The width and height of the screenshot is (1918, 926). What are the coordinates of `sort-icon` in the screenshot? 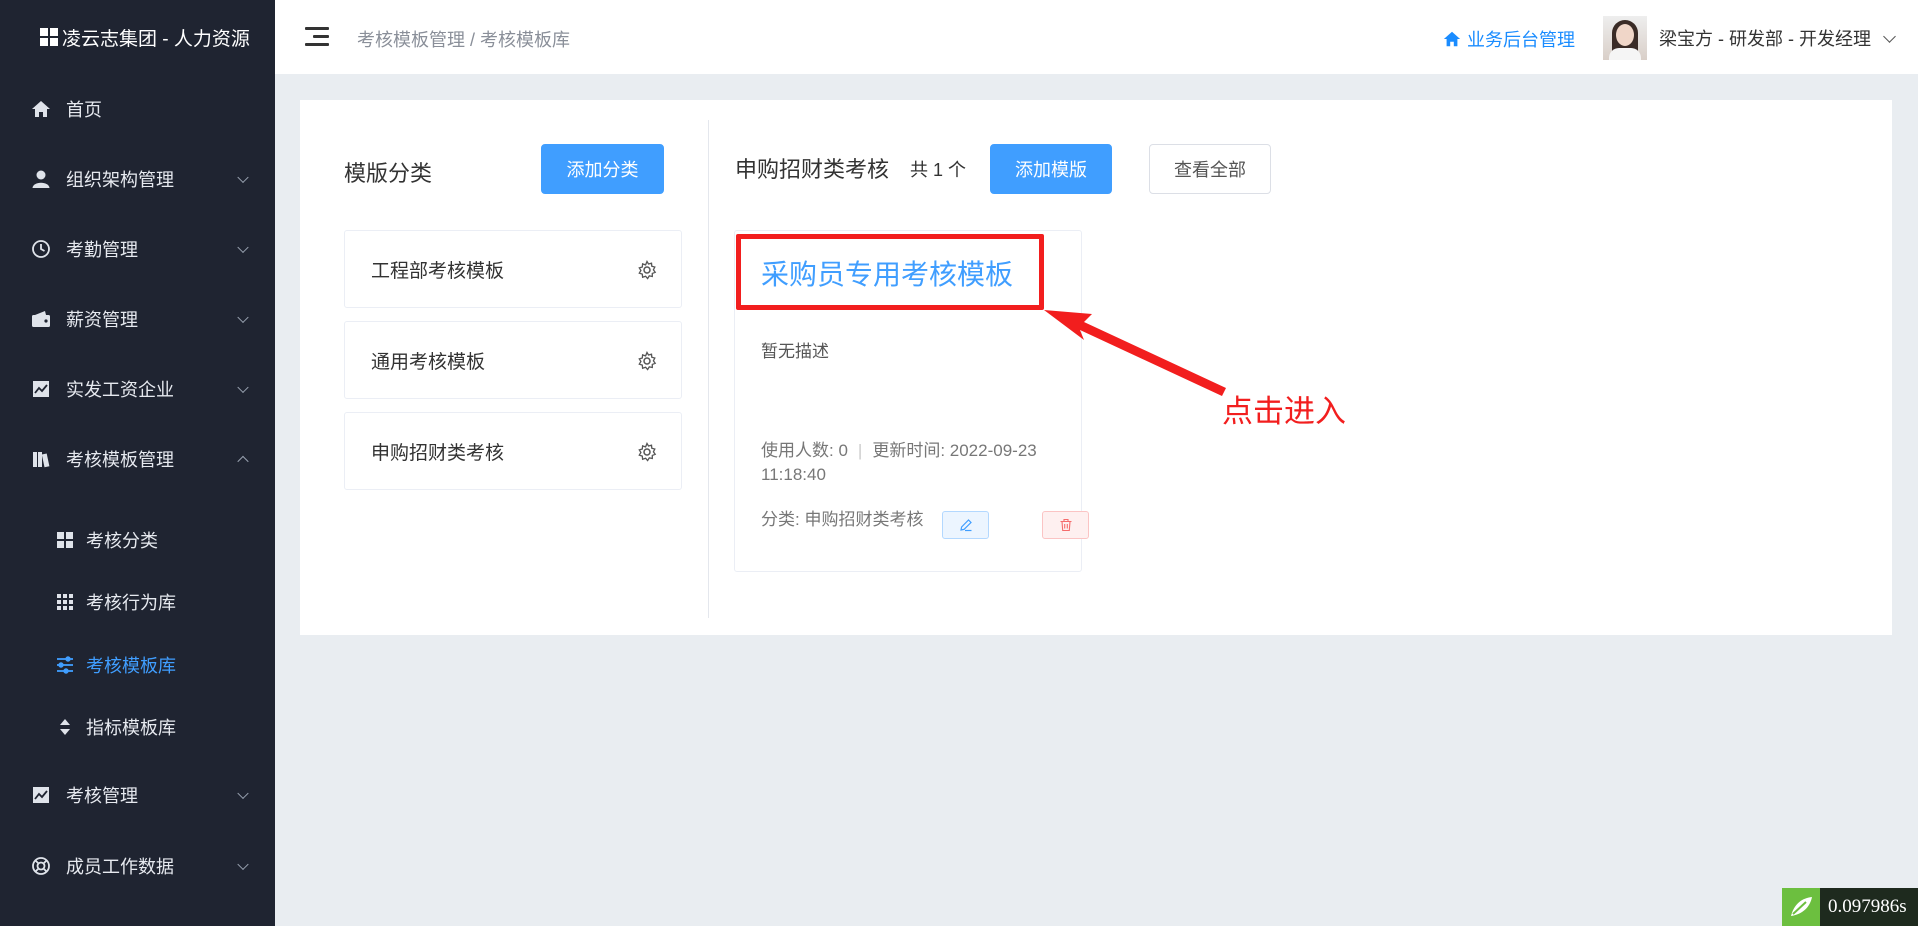 It's located at (65, 727).